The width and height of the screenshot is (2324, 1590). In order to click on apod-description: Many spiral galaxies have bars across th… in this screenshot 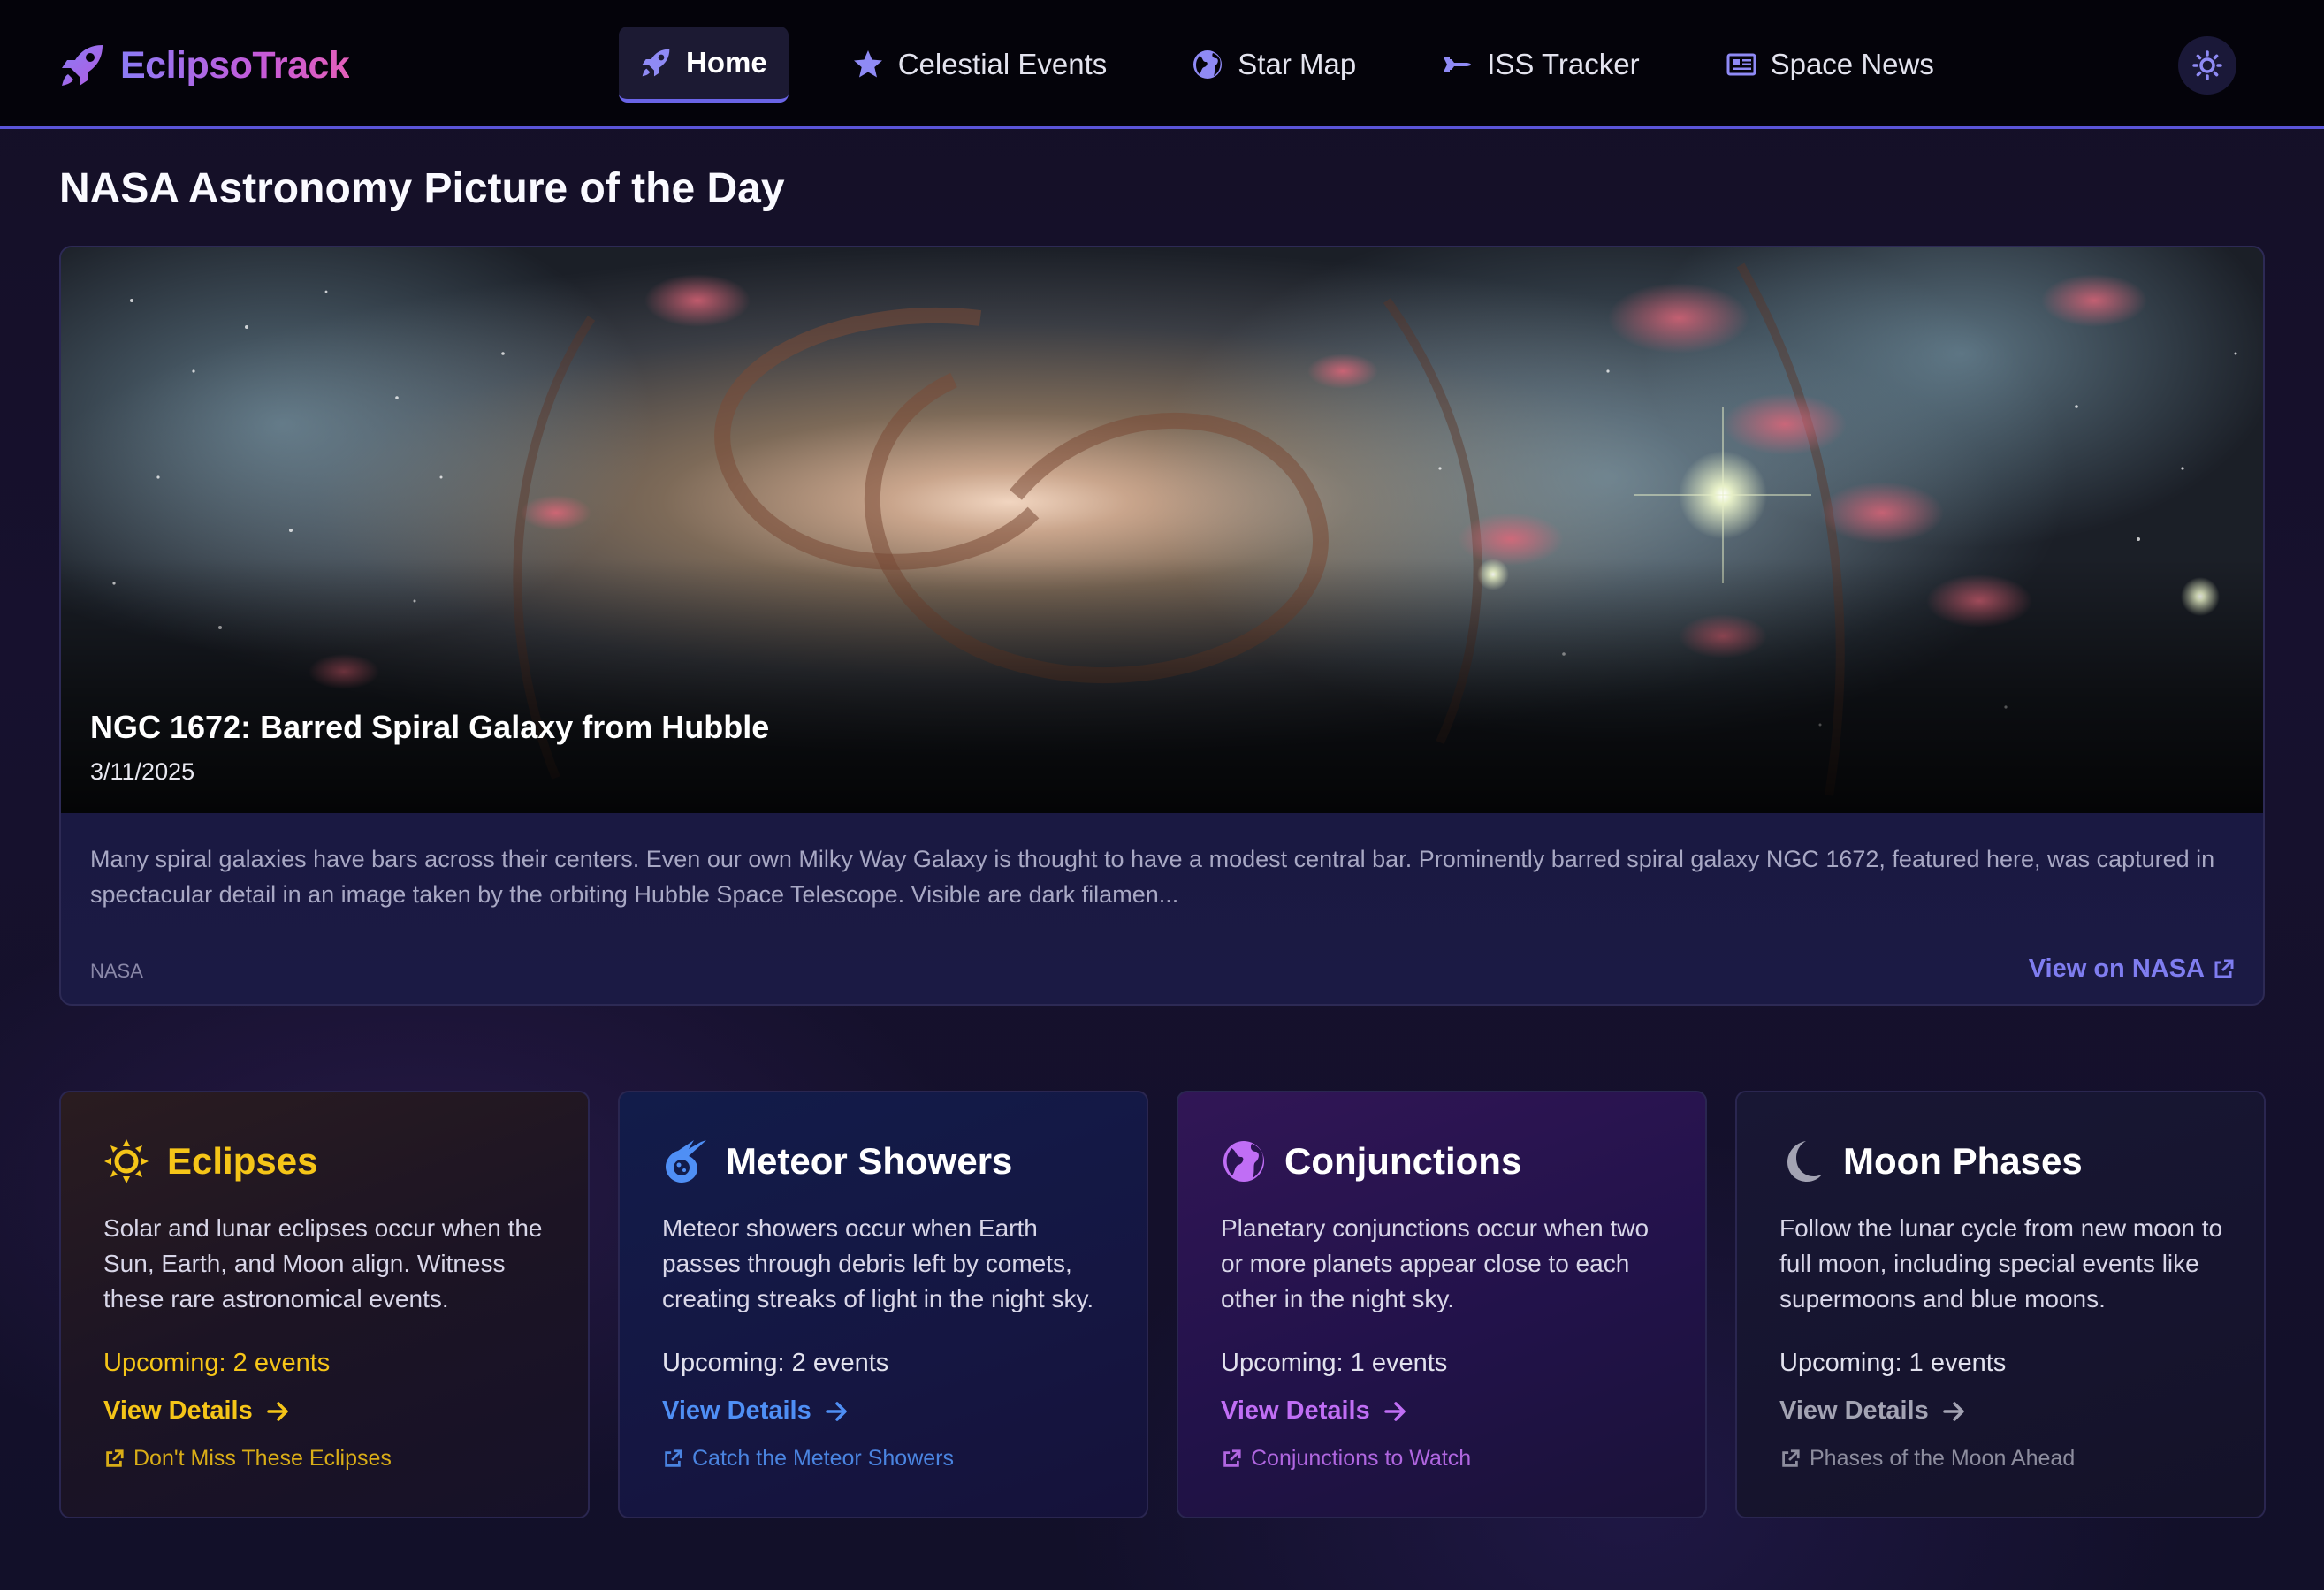, I will do `click(1152, 877)`.